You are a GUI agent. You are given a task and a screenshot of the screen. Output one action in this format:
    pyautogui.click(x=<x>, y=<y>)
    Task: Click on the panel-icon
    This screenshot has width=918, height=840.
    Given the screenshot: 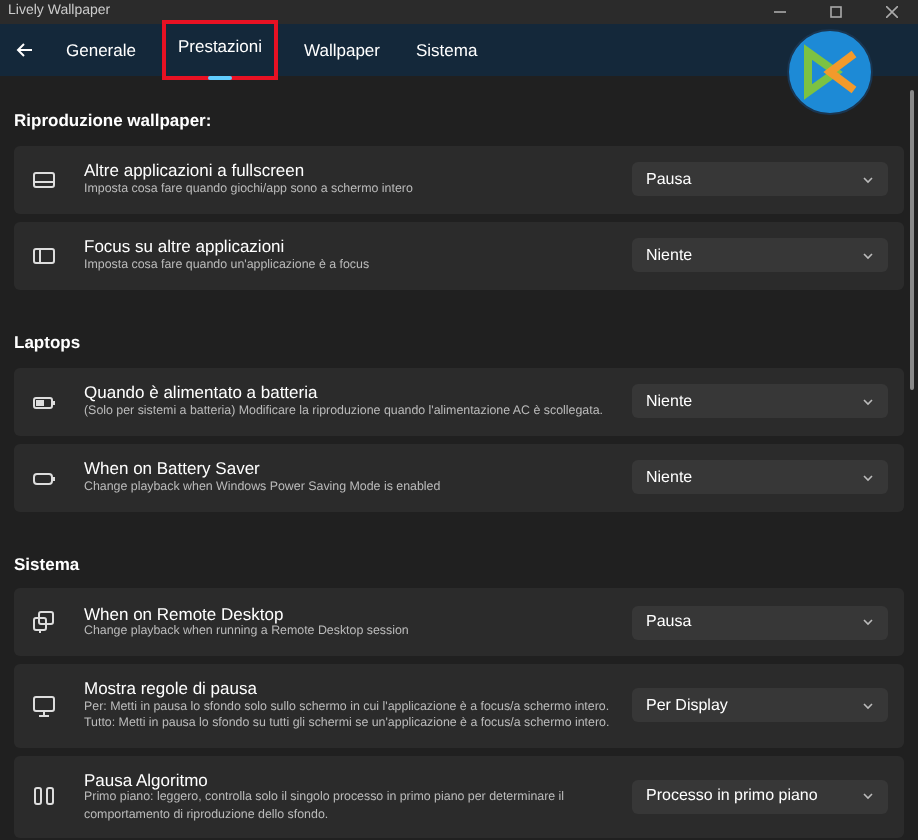 What is the action you would take?
    pyautogui.click(x=44, y=255)
    